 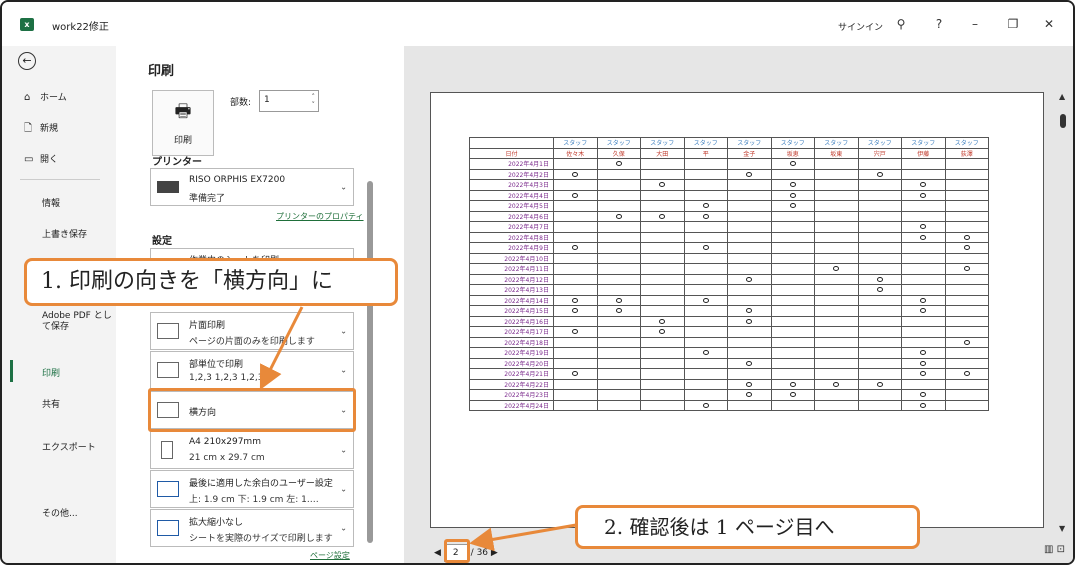 I want to click on panel-scrollbar, so click(x=370, y=360).